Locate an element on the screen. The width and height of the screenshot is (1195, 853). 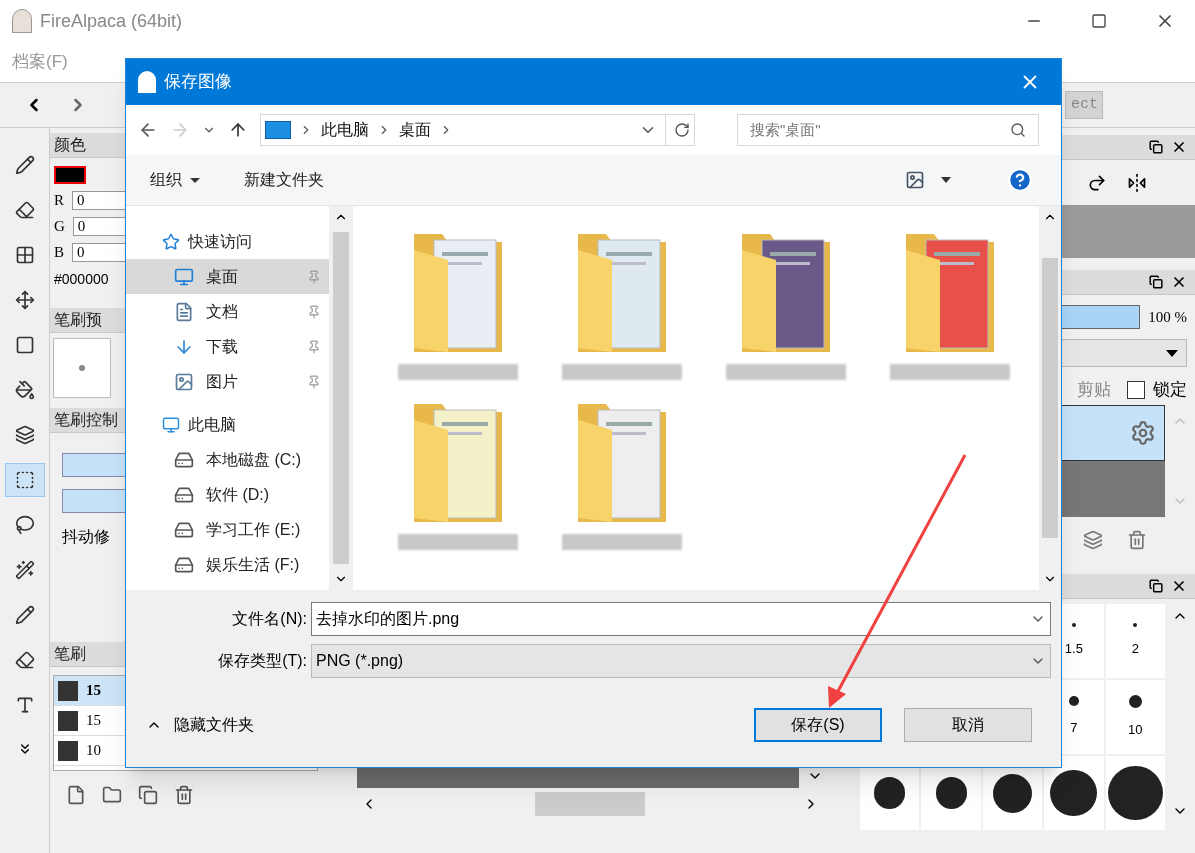
opacity-reading: 100 % is located at coordinates (1167, 317).